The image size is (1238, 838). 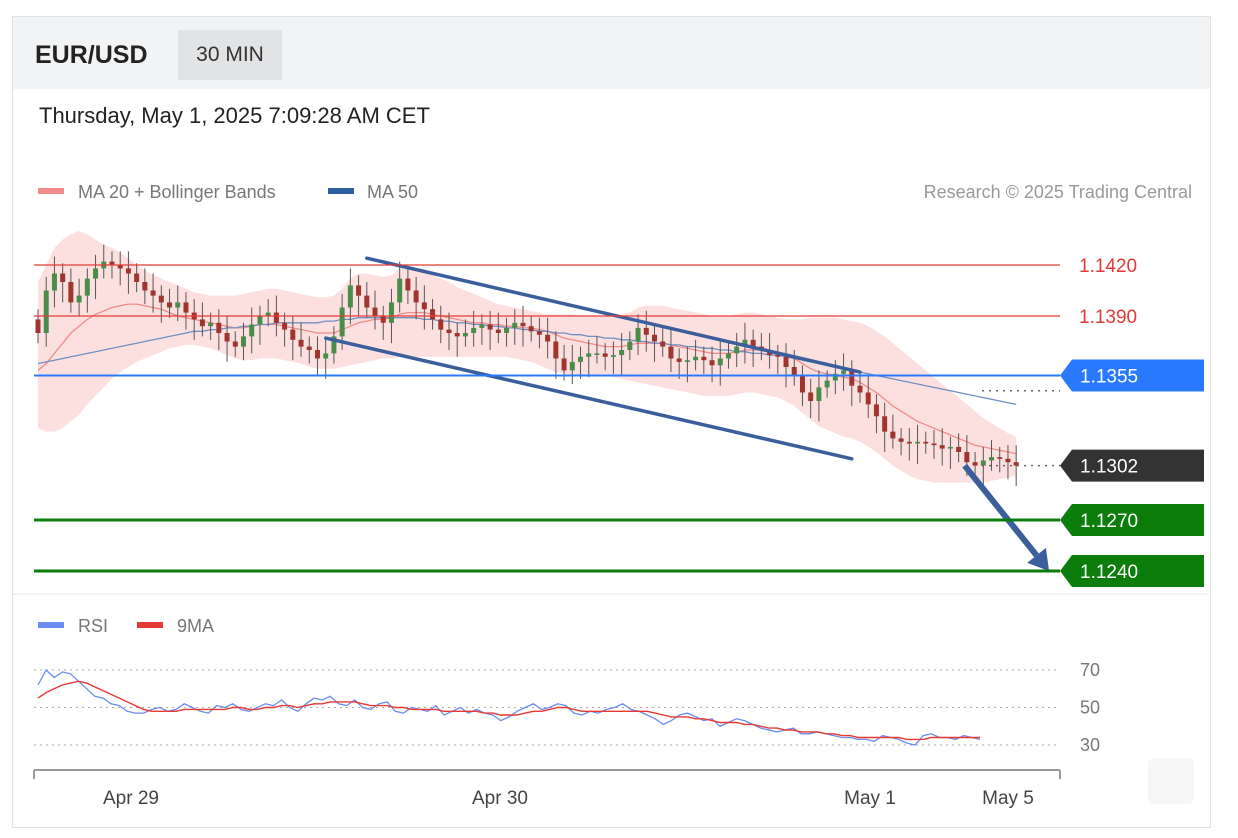 I want to click on x-tick-label: Apr 30, so click(x=500, y=798).